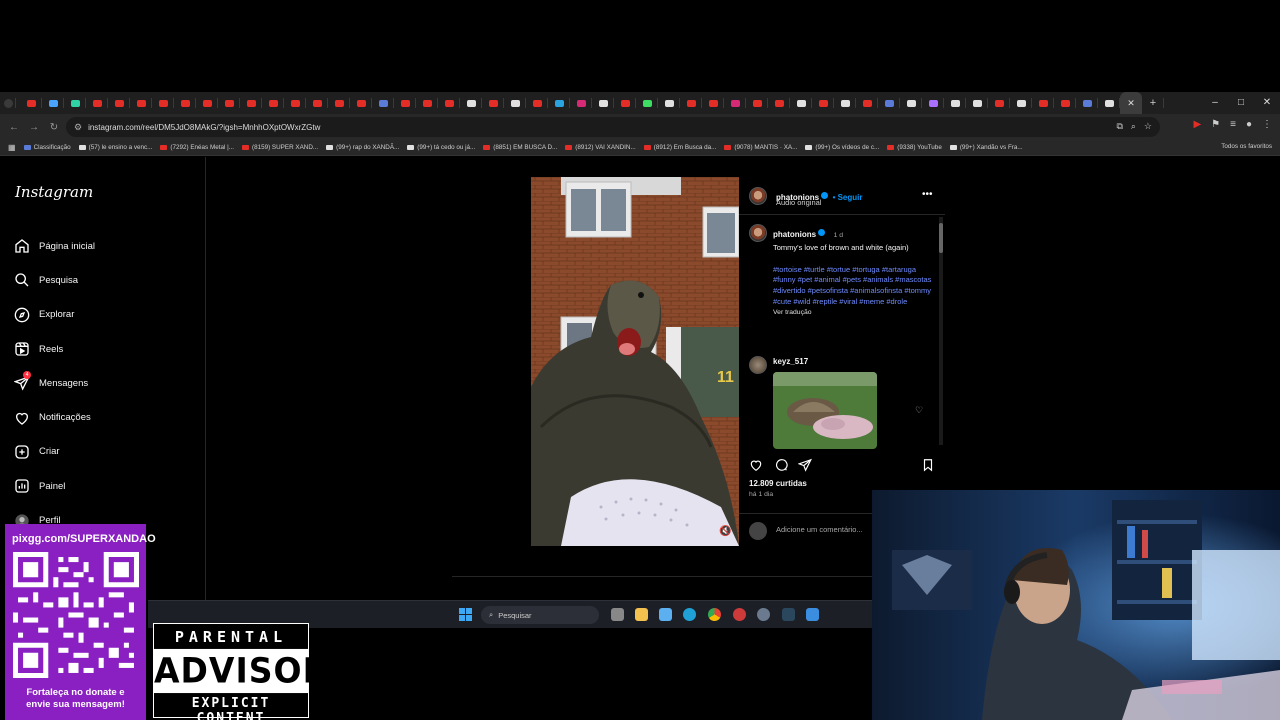 This screenshot has height=720, width=1280. Describe the element at coordinates (1215, 124) in the screenshot. I see `extensions-icon: ⚑` at that location.